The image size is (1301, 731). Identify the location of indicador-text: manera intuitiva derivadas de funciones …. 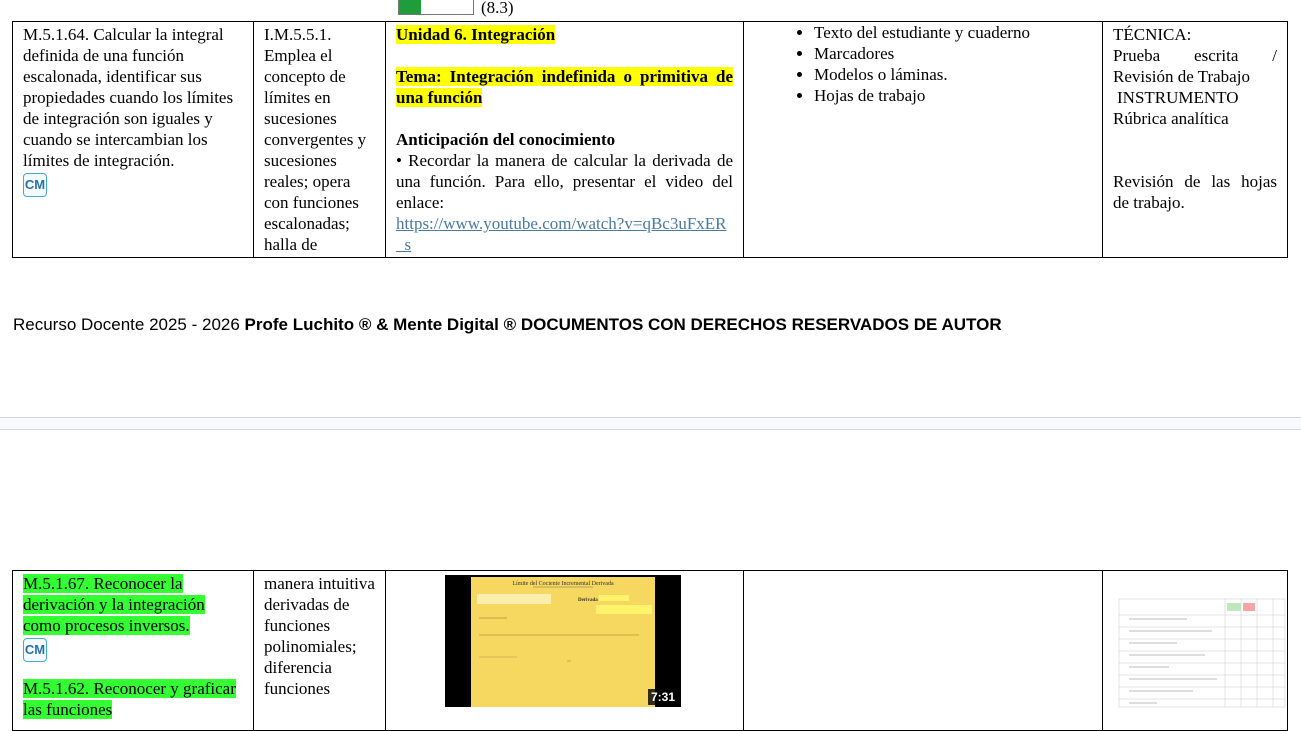
(319, 636).